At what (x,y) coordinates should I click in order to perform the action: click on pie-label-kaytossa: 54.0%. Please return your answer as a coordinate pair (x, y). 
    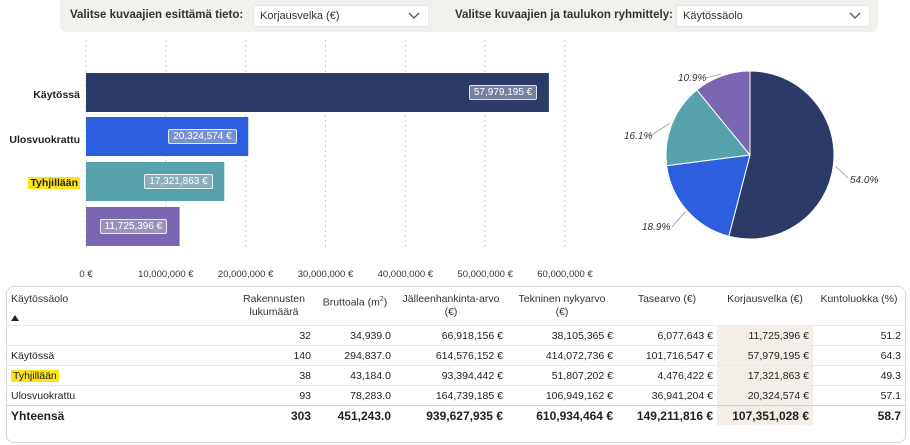
    Looking at the image, I should click on (864, 180).